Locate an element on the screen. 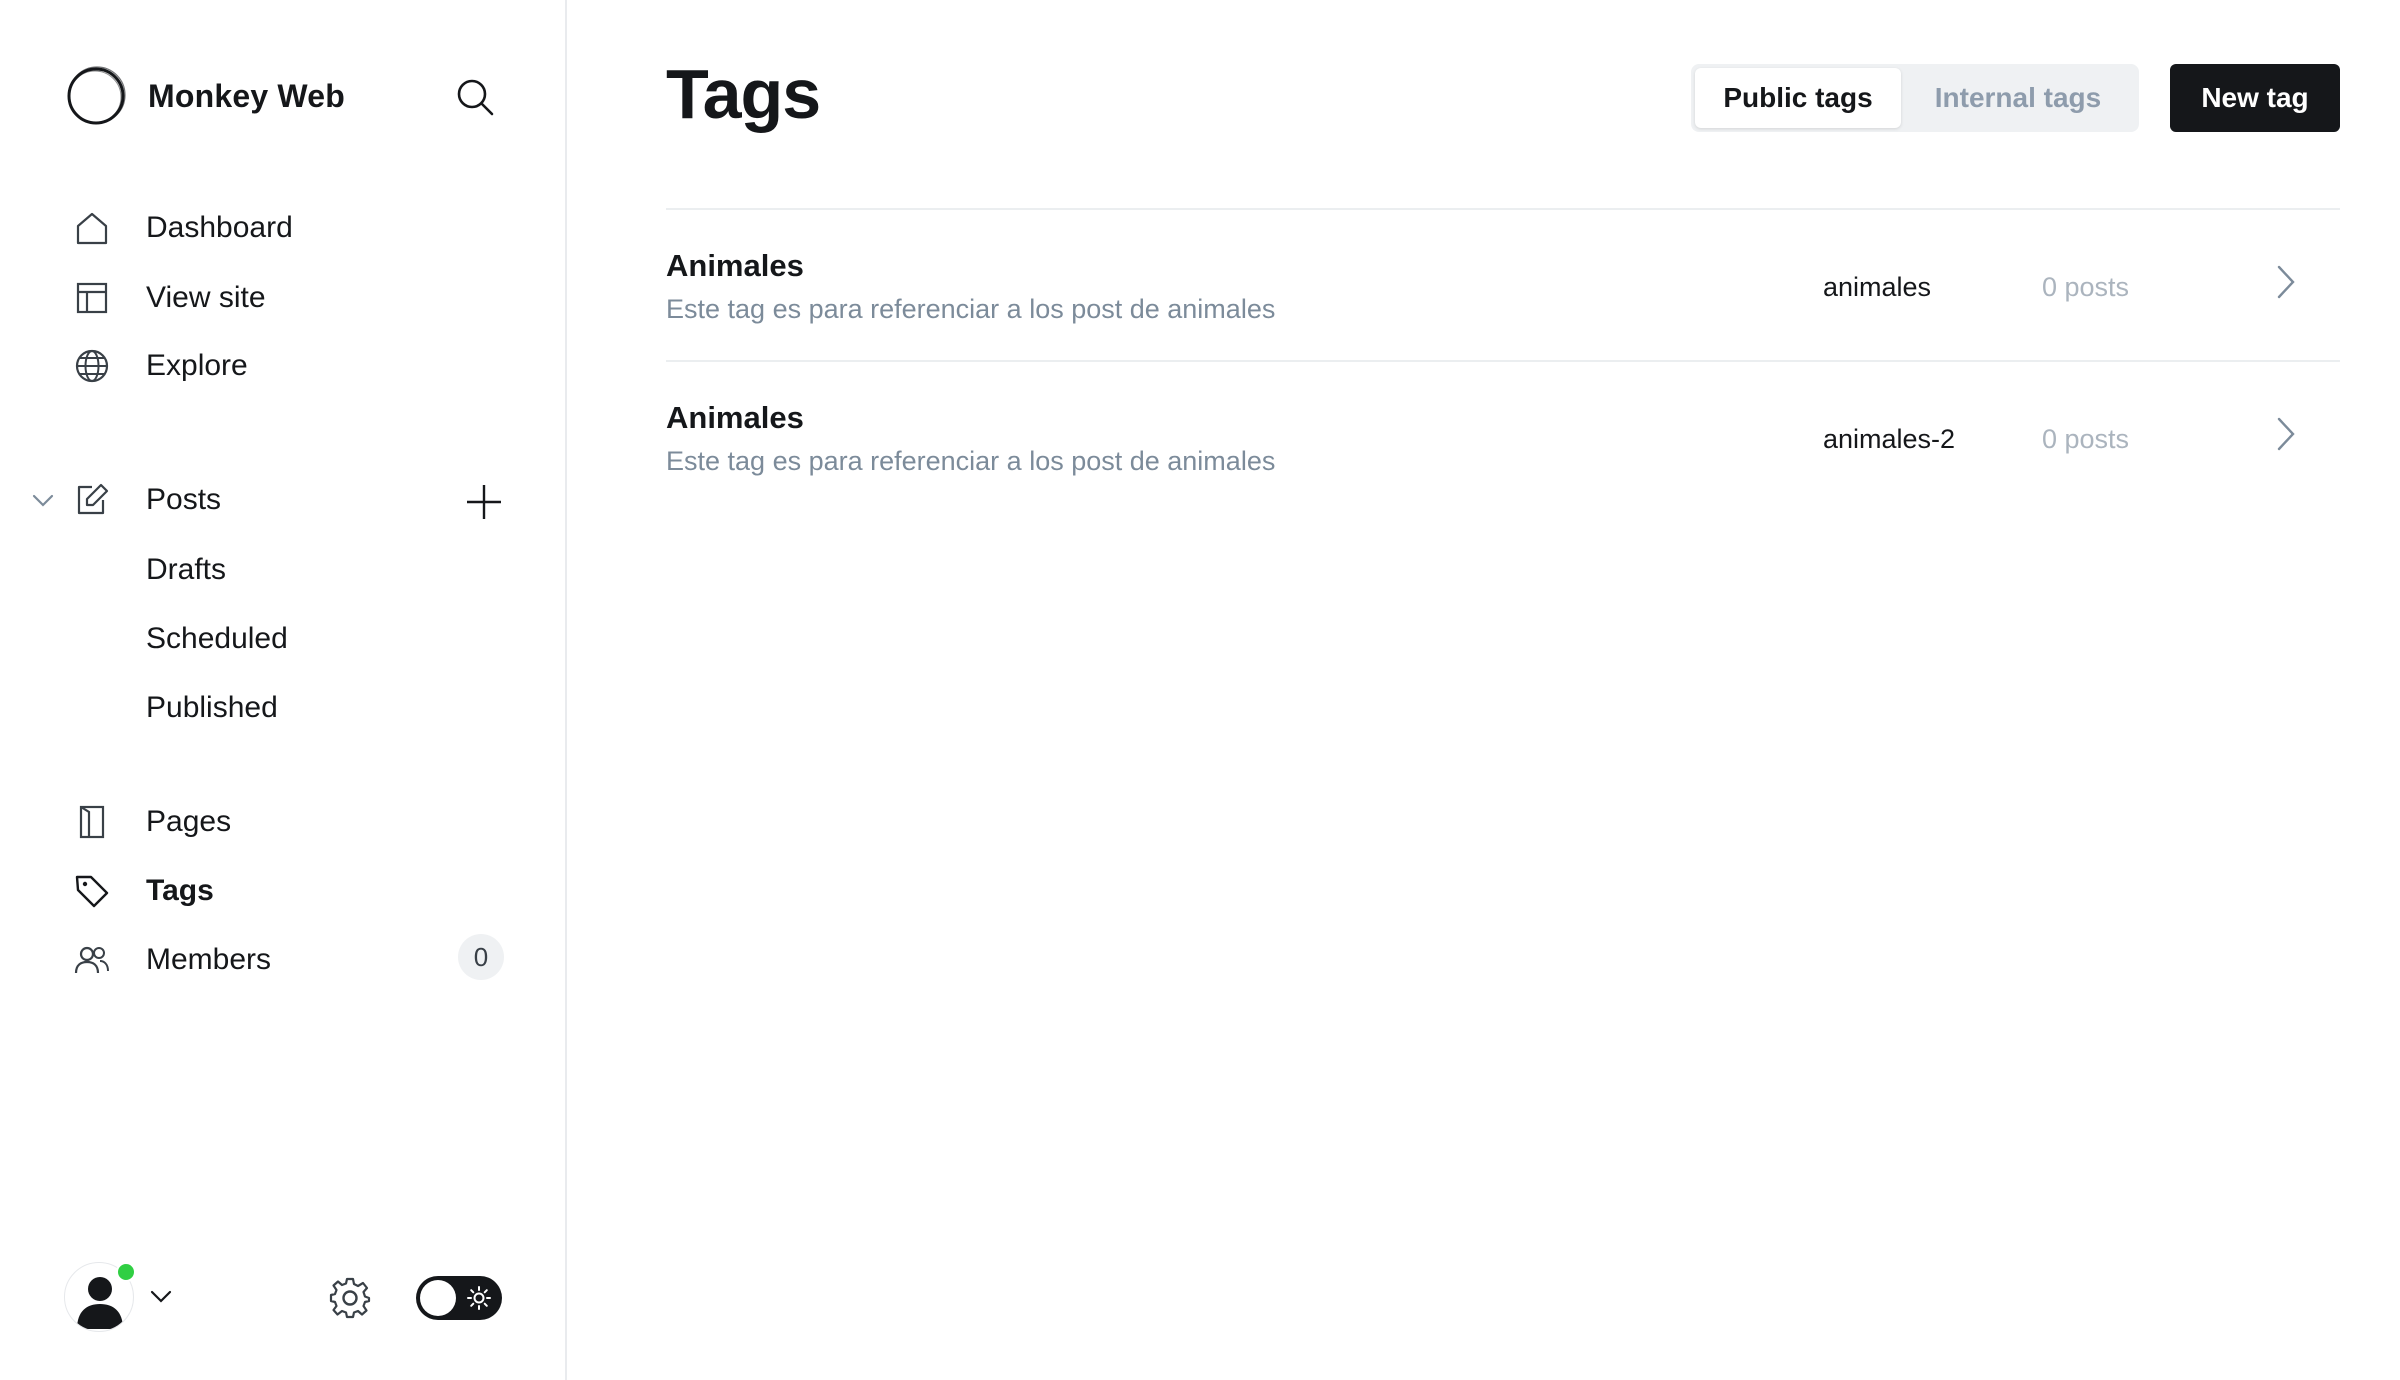  search-icon is located at coordinates (475, 97).